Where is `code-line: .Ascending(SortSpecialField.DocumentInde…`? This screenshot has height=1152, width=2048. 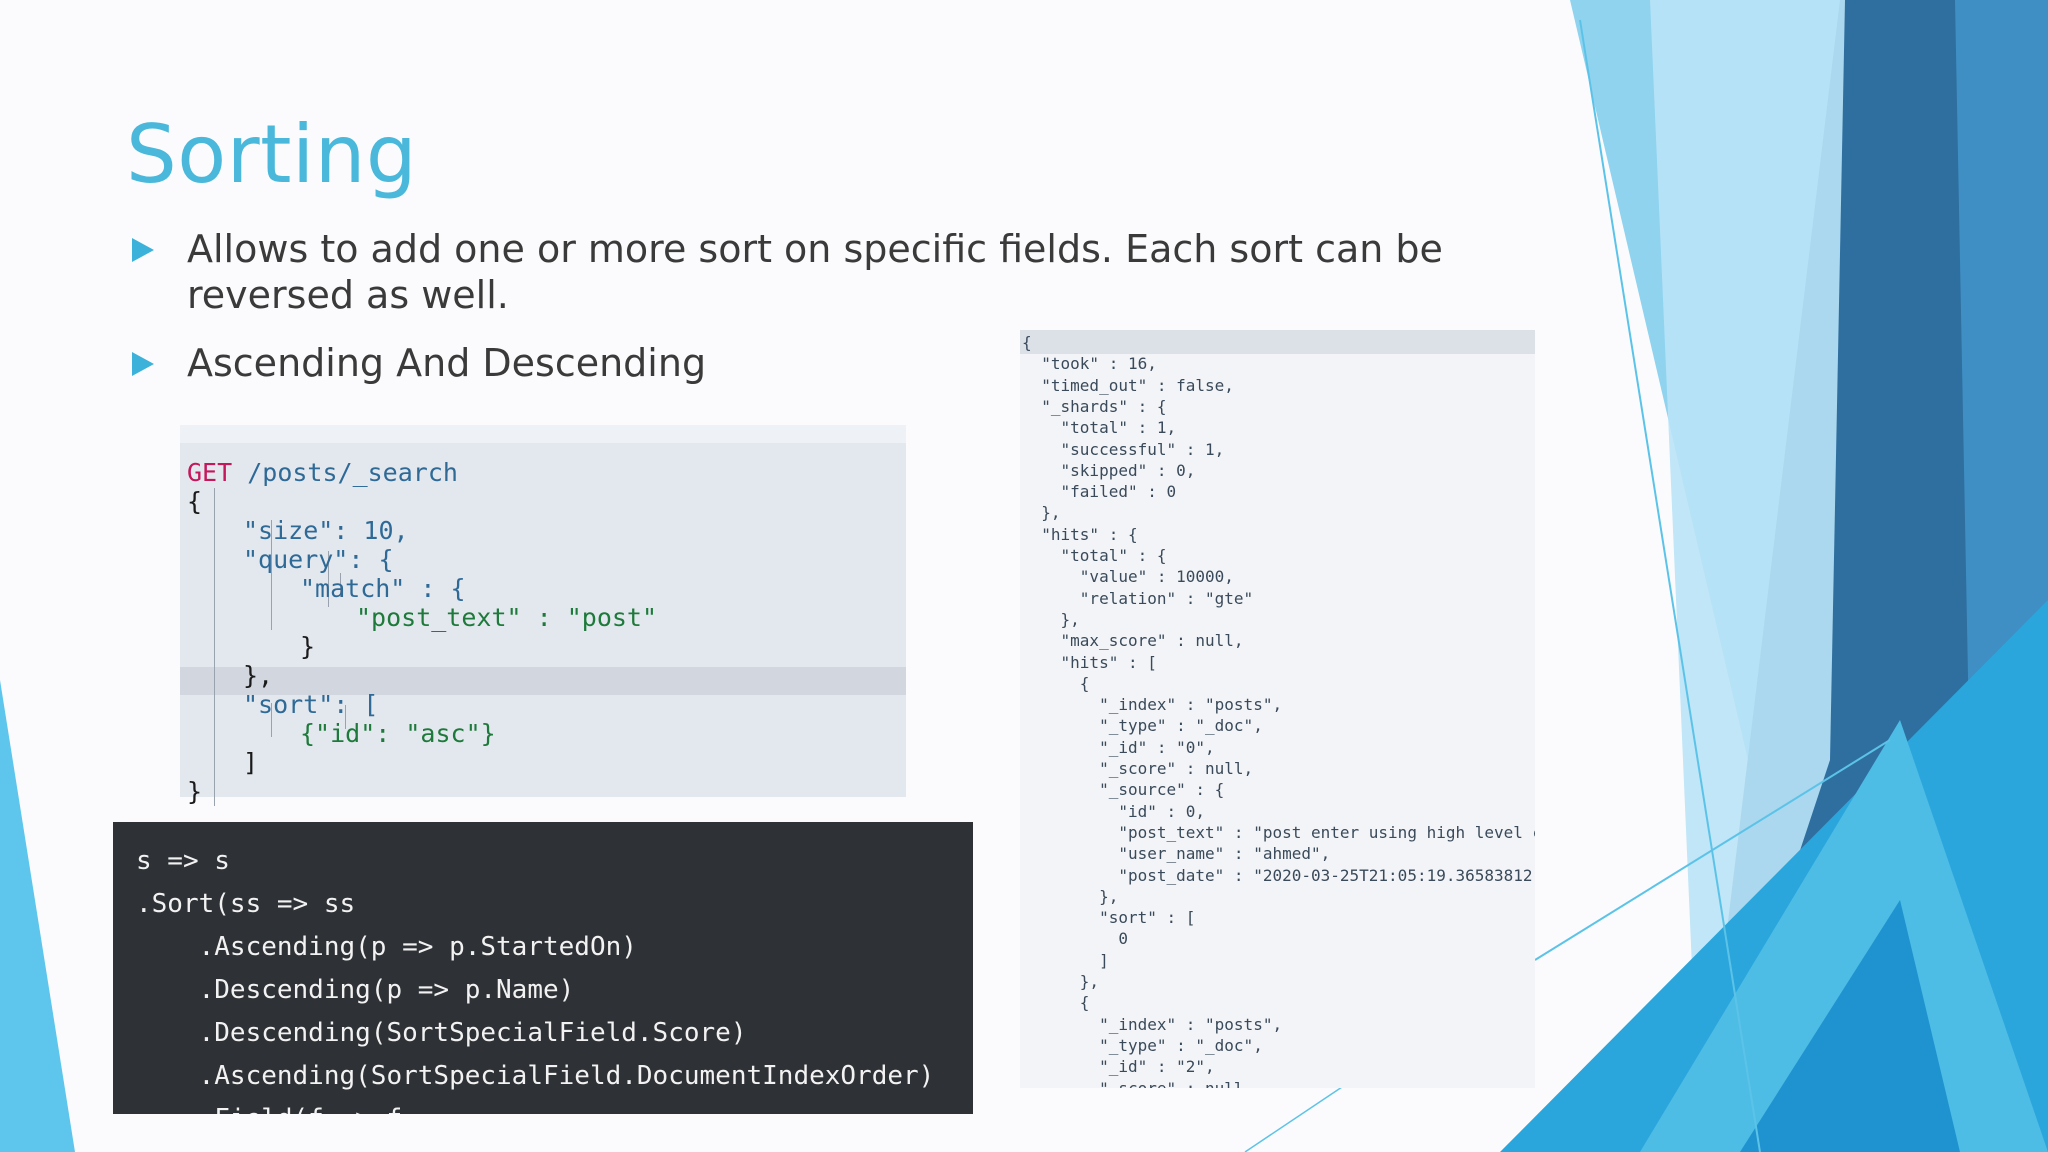
code-line: .Ascending(SortSpecialField.DocumentInde… is located at coordinates (535, 1076).